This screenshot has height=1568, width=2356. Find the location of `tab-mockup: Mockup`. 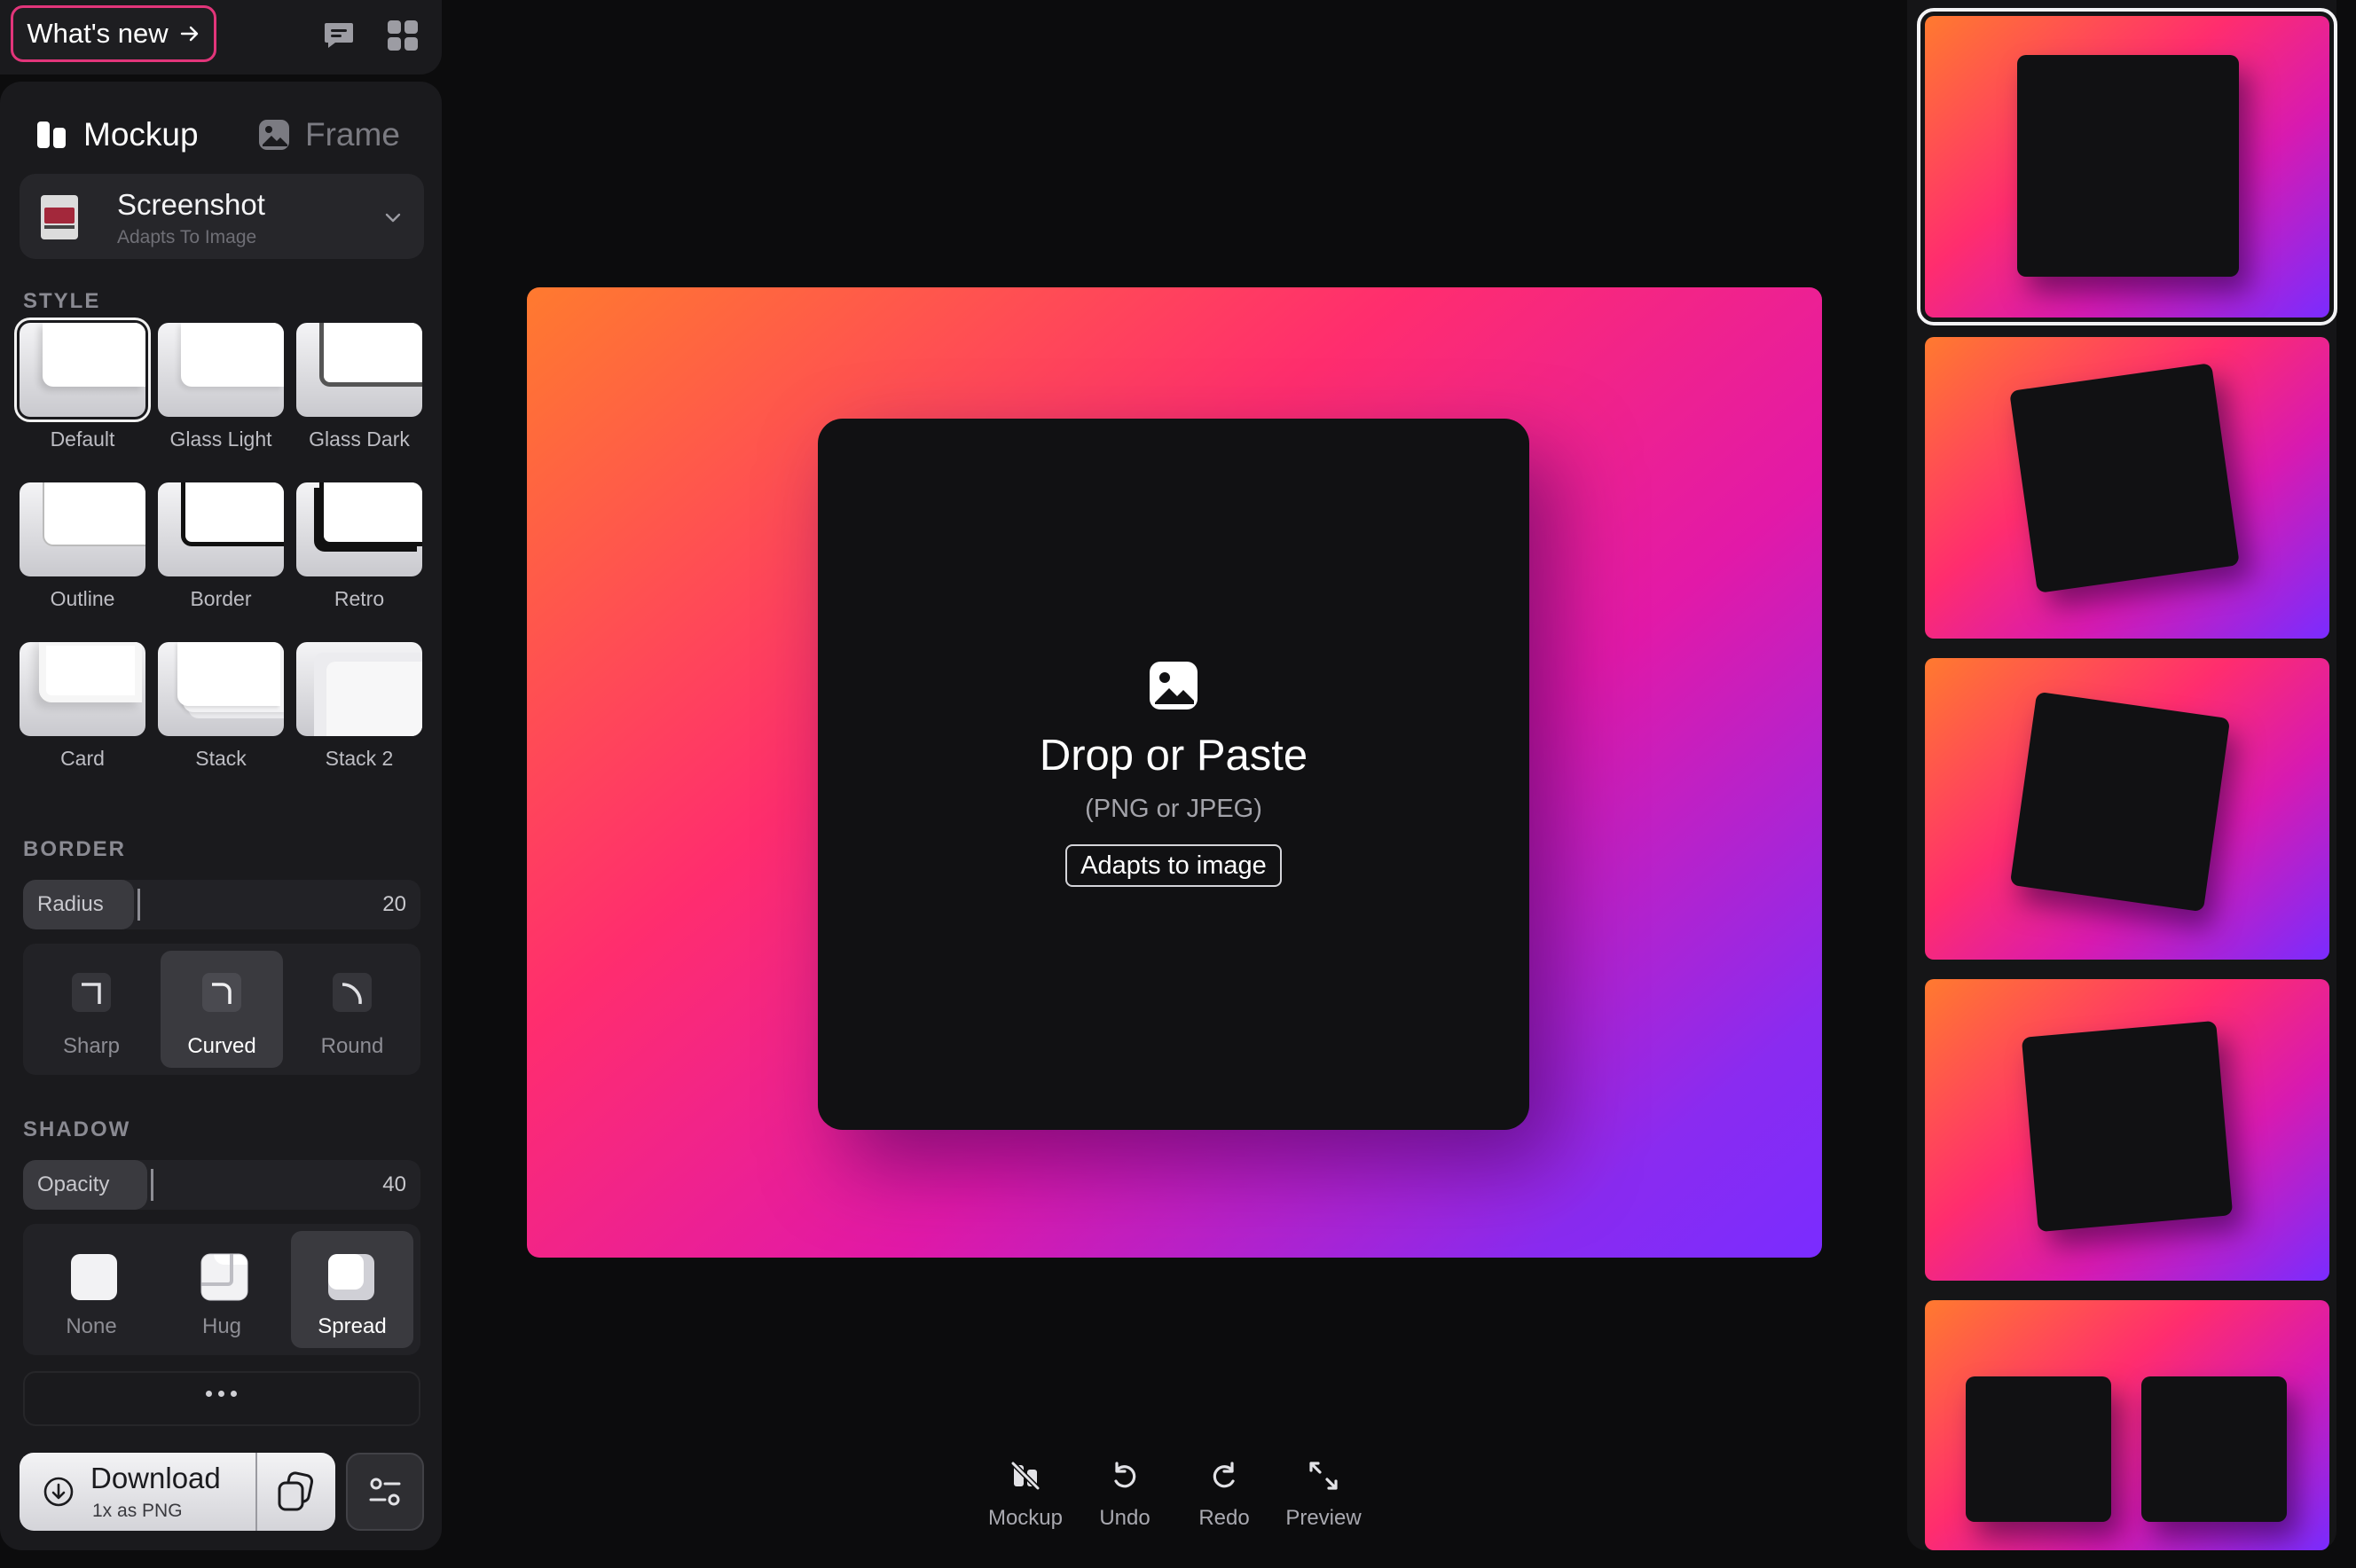

tab-mockup: Mockup is located at coordinates (117, 134).